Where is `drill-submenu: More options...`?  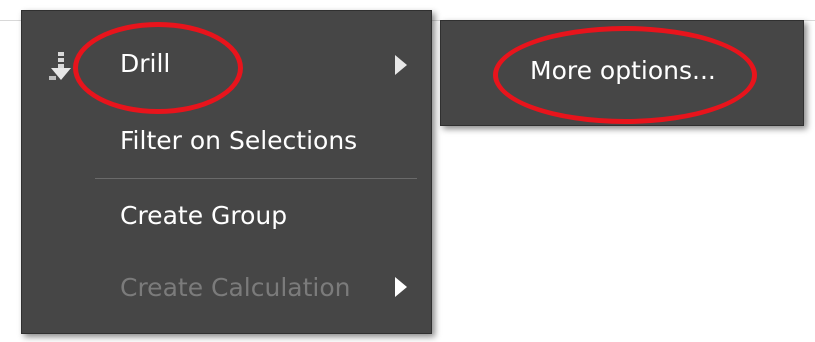 drill-submenu: More options... is located at coordinates (622, 73).